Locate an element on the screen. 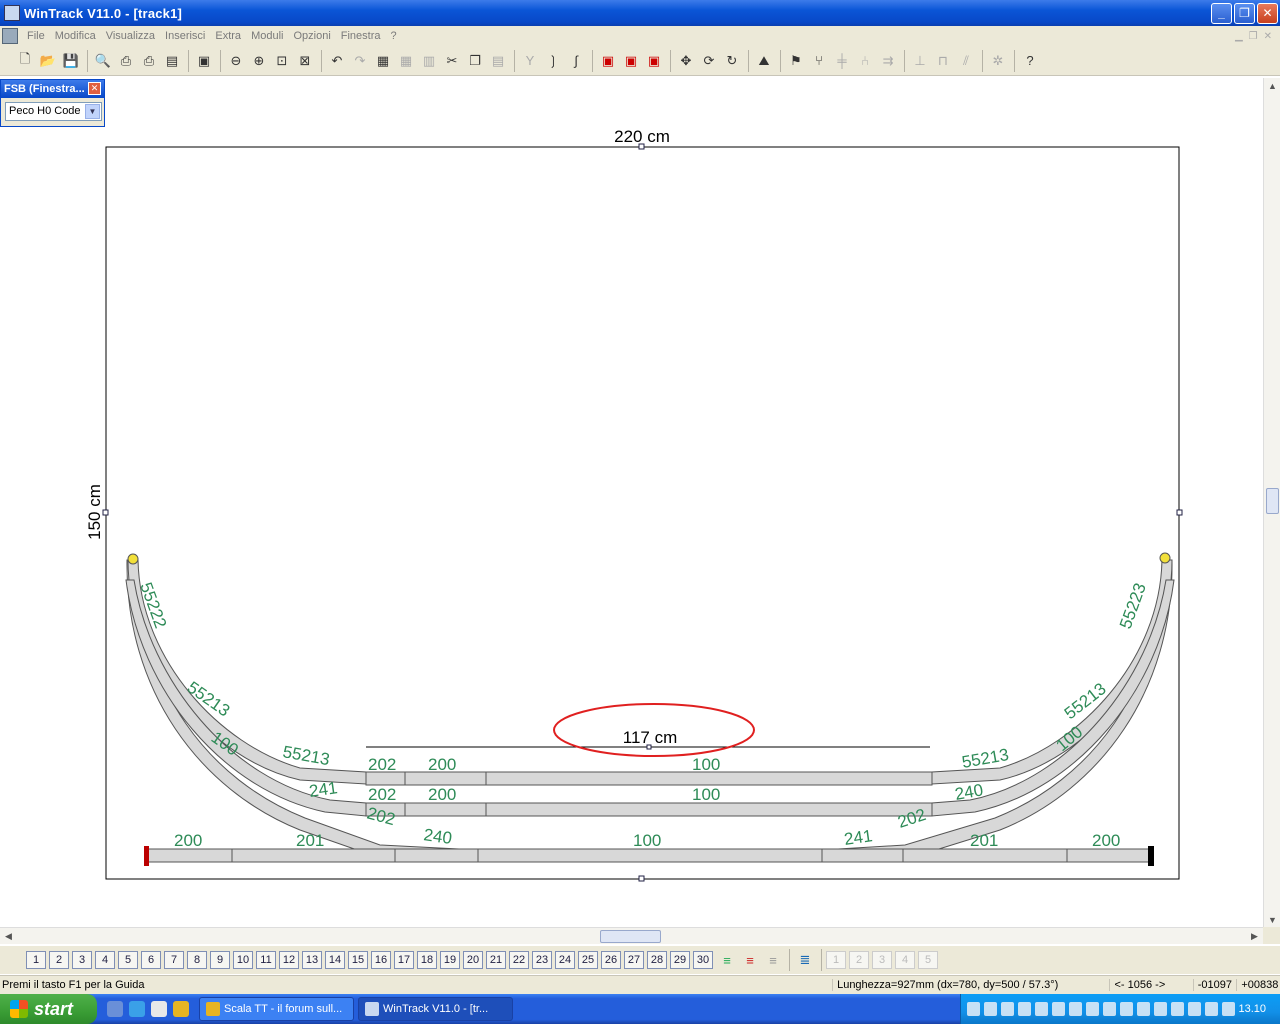  menu-file: File is located at coordinates (36, 36).